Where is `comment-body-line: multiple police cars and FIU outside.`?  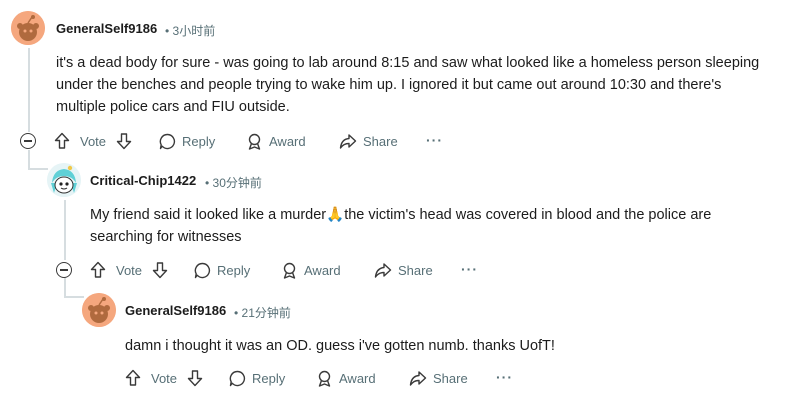
comment-body-line: multiple police cars and FIU outside. is located at coordinates (173, 107).